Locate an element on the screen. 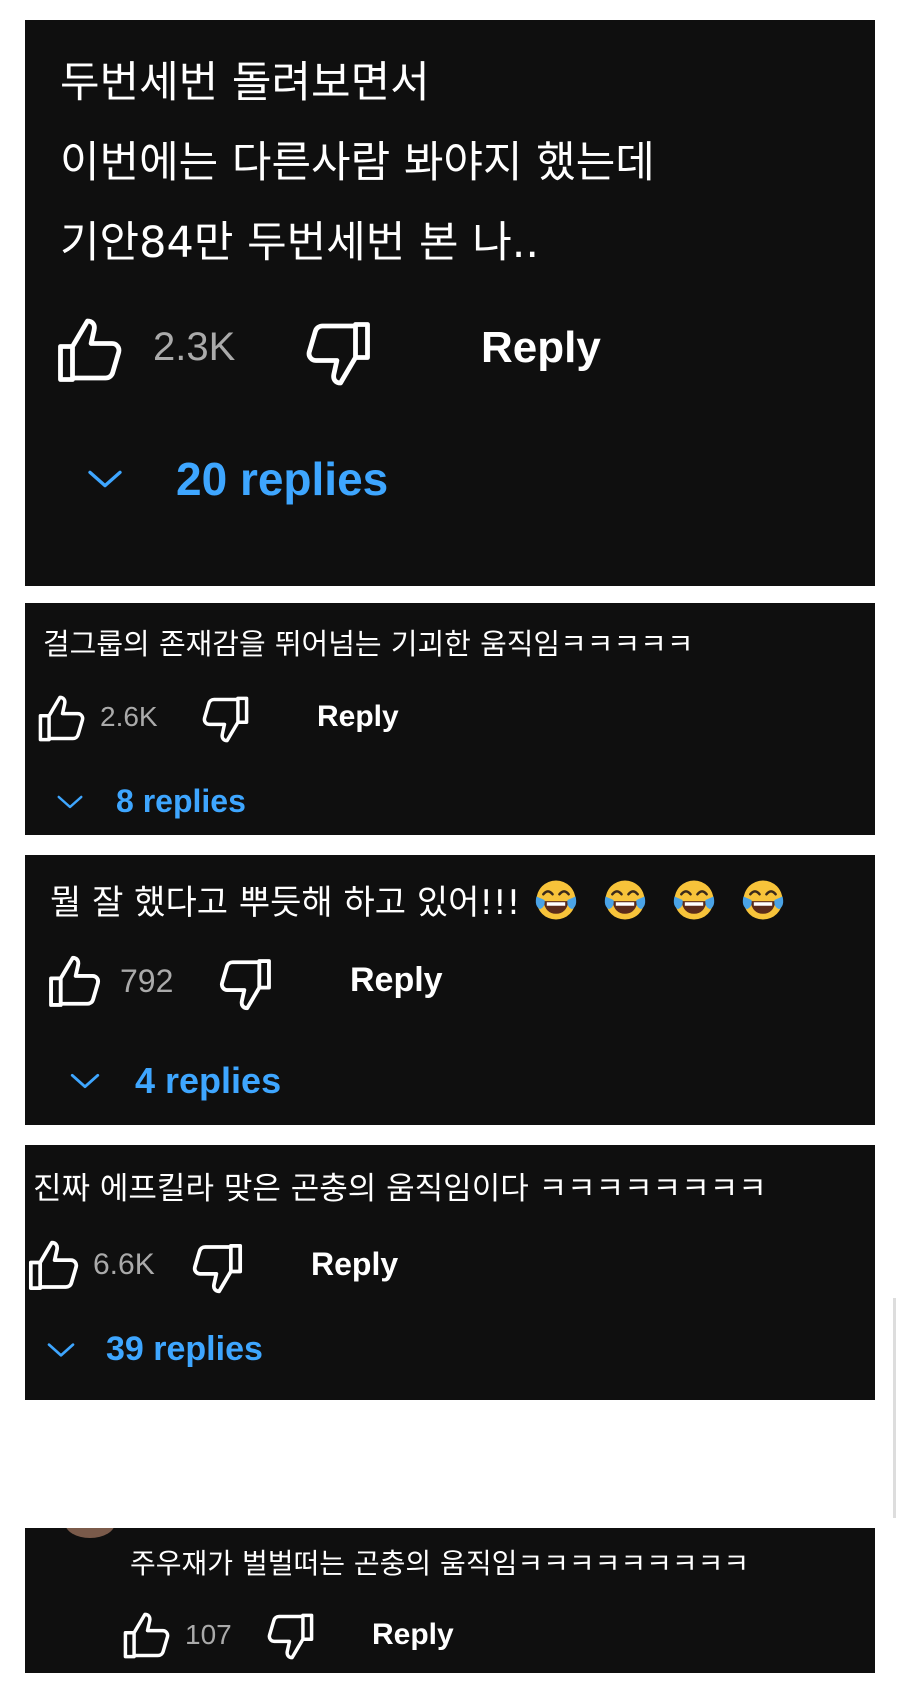  replies-count-label: 4 replies is located at coordinates (208, 1080).